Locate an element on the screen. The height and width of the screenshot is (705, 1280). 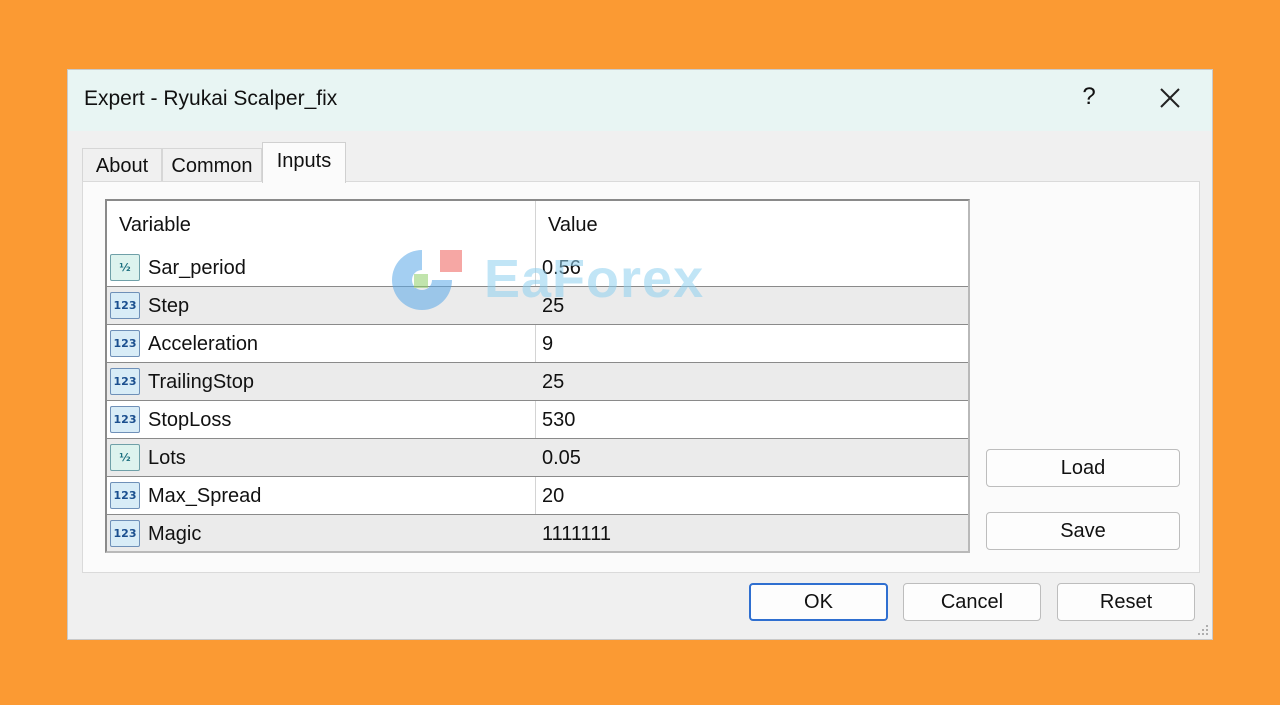
close-button is located at coordinates (1170, 98).